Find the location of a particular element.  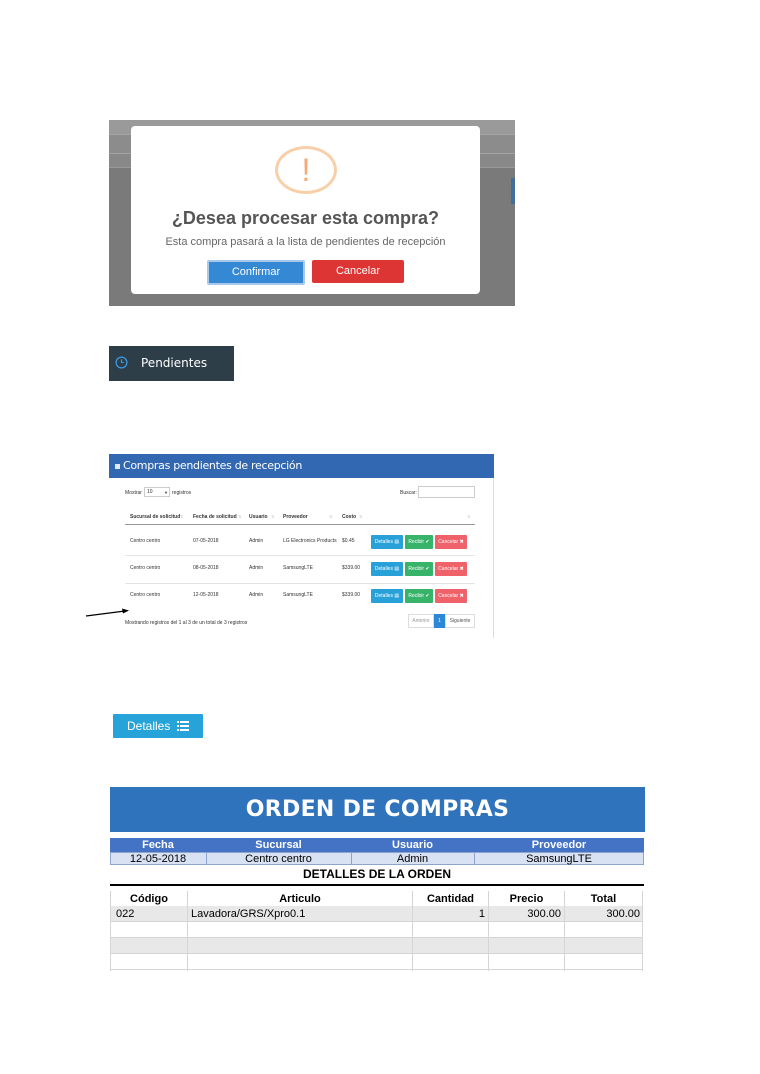

order-title: ORDEN DE COMPRAS is located at coordinates (377, 809).